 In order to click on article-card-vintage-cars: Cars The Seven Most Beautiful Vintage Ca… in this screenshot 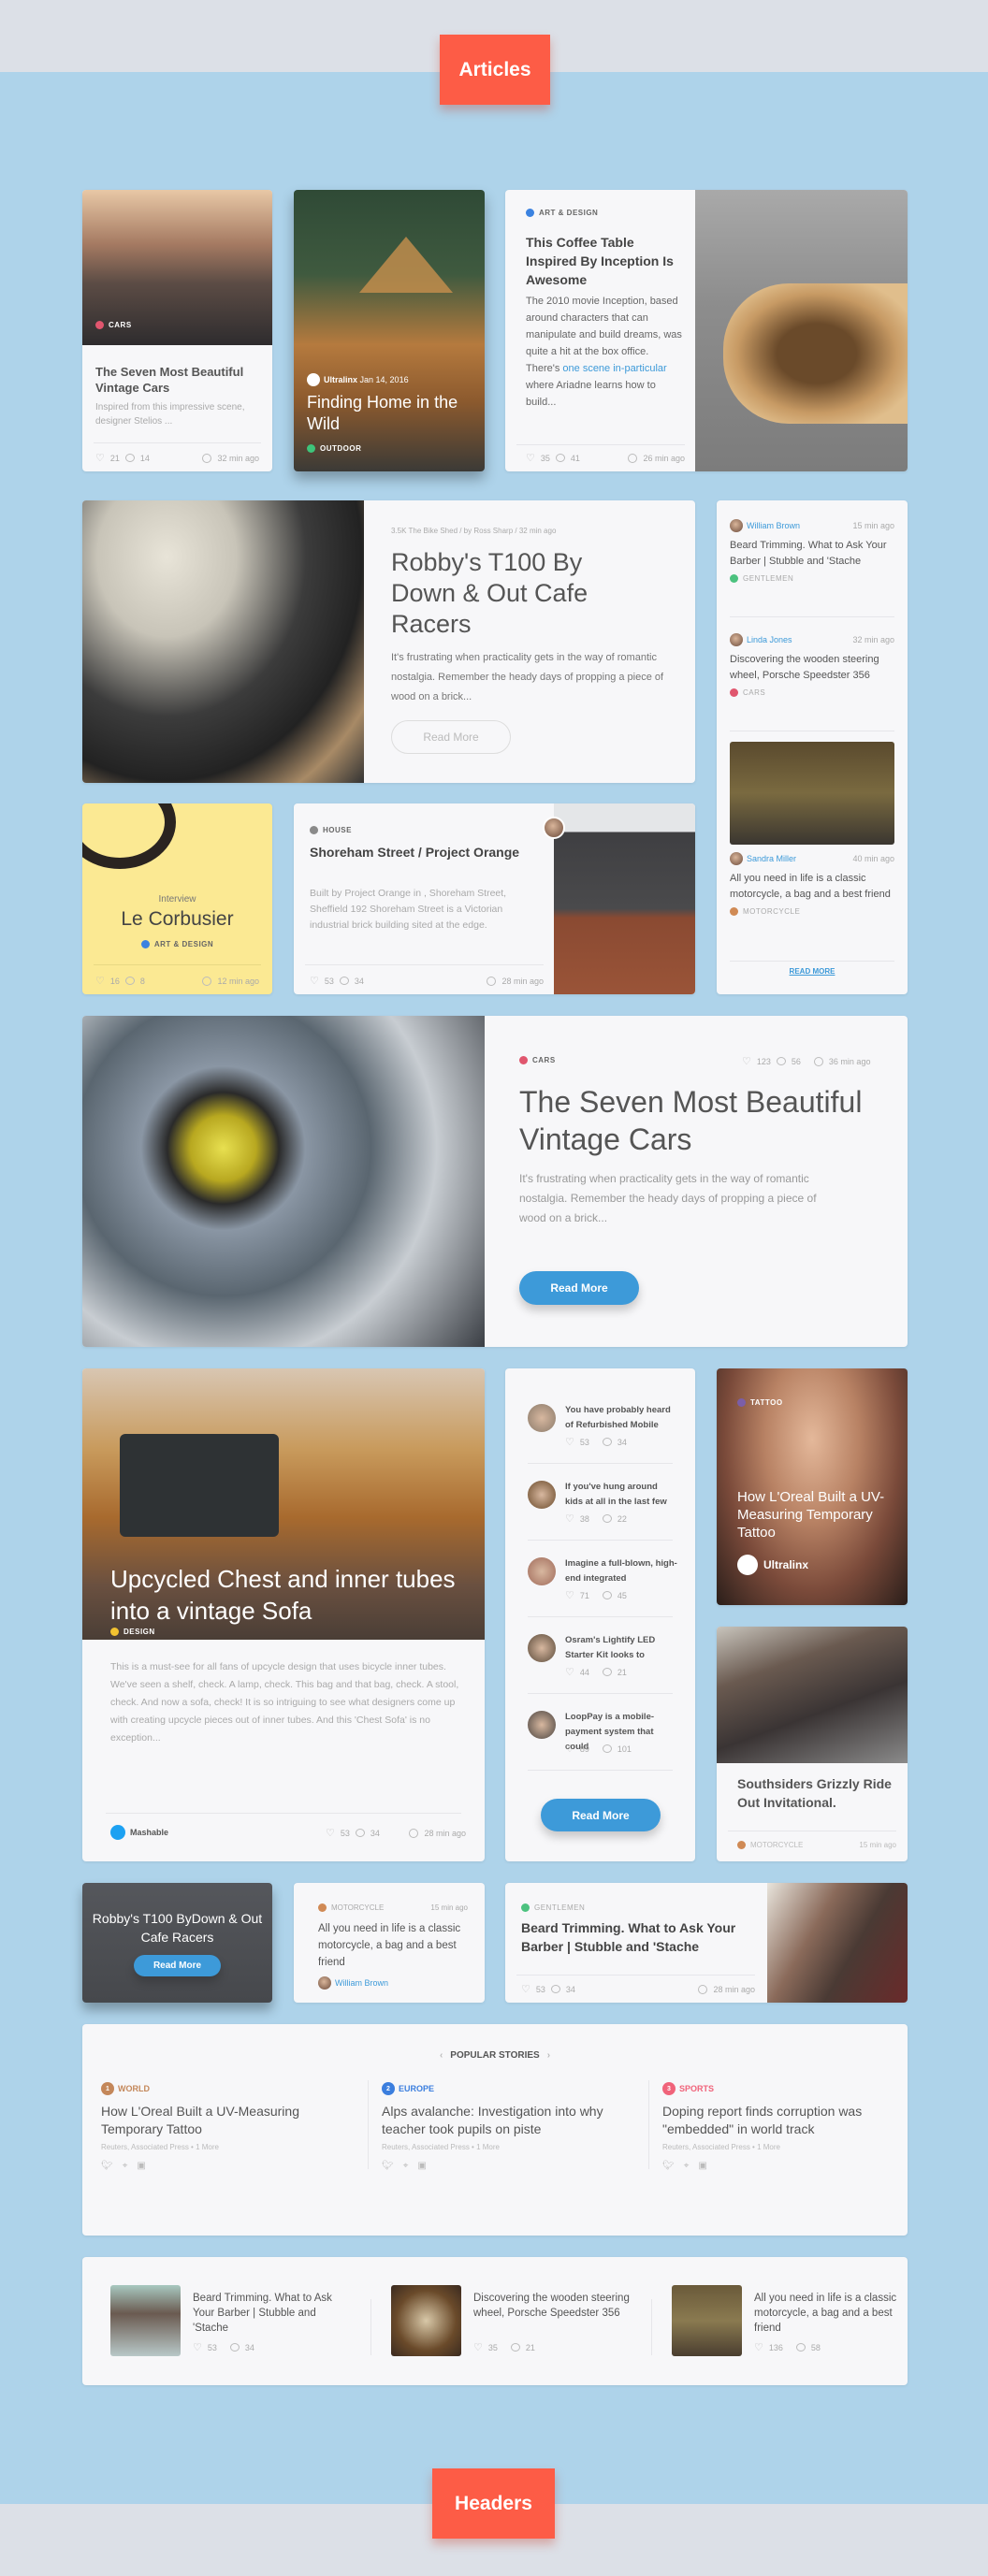, I will do `click(177, 330)`.